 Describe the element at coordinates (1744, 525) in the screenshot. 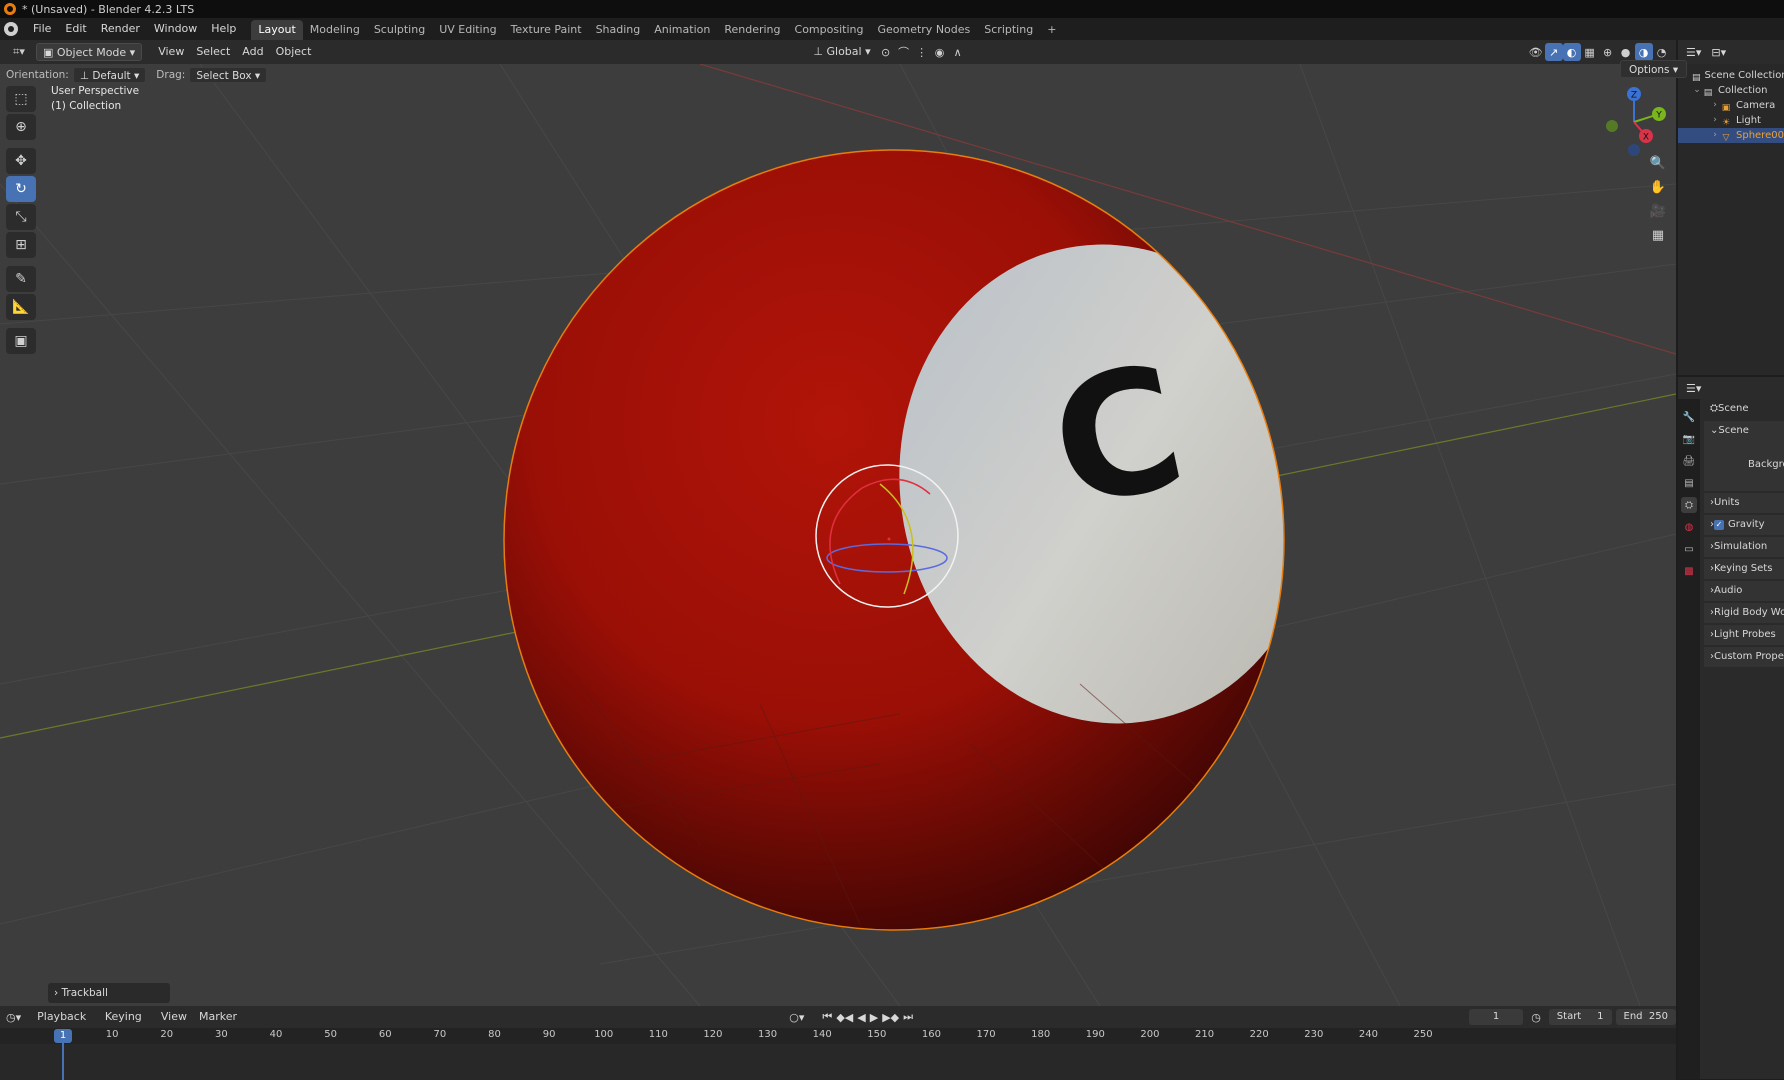

I see `gravity-panel: › ✓ Gravity` at that location.